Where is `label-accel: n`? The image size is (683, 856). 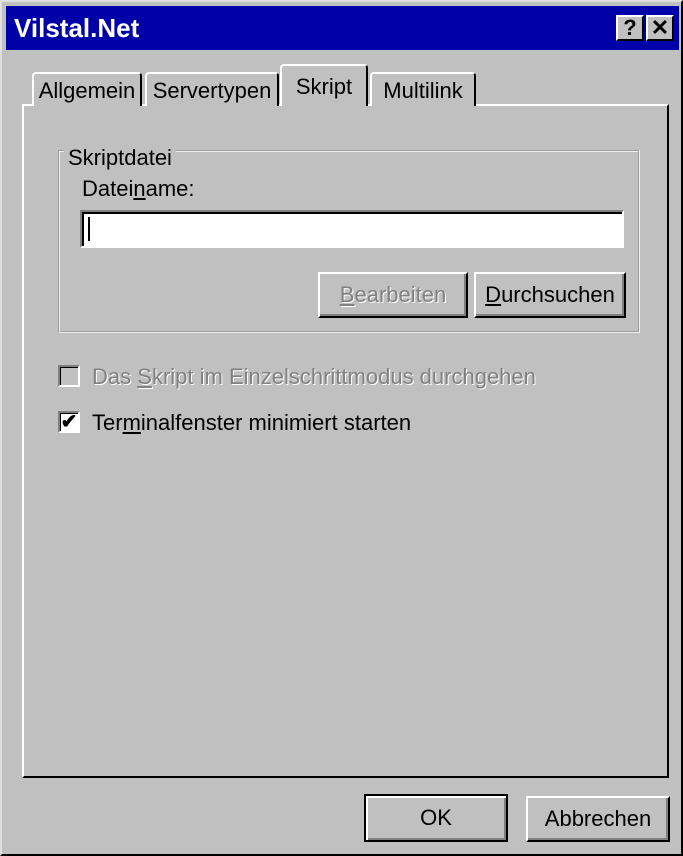
label-accel: n is located at coordinates (139, 188).